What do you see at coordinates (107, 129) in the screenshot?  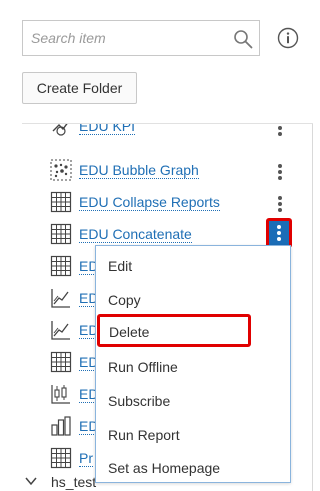 I see `tree-item-label: EDU KPI` at bounding box center [107, 129].